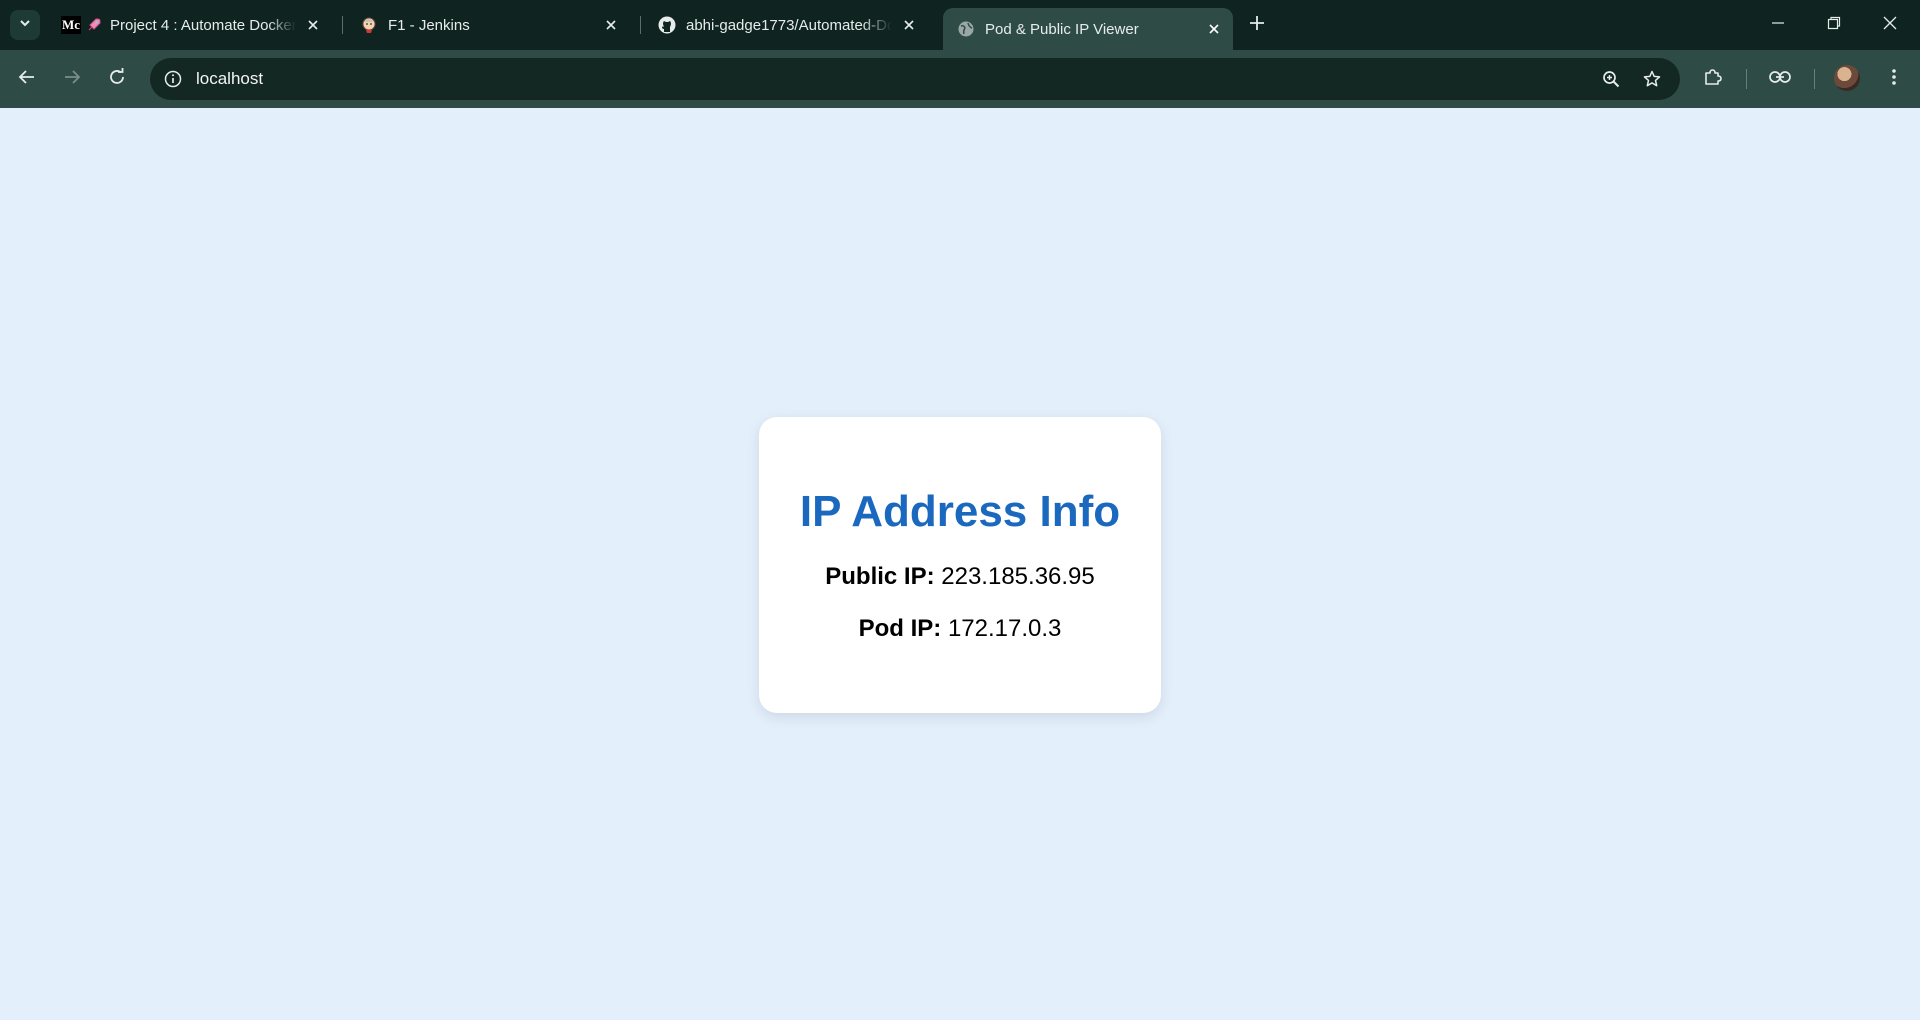 This screenshot has height=1020, width=1920. Describe the element at coordinates (1652, 79) in the screenshot. I see `star-icon` at that location.